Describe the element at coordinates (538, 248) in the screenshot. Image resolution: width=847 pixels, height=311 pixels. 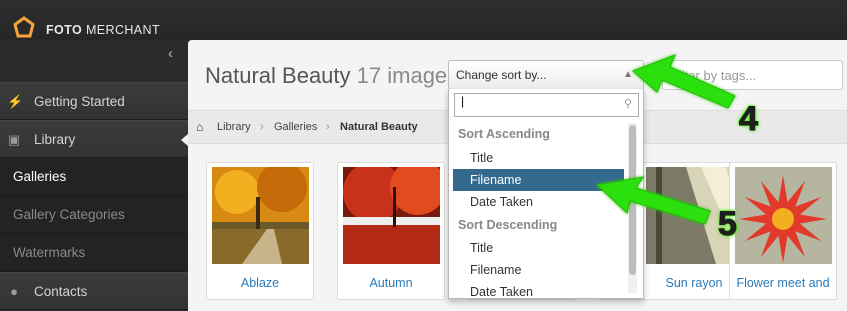
I see `sort-option-desc-title: Title` at that location.